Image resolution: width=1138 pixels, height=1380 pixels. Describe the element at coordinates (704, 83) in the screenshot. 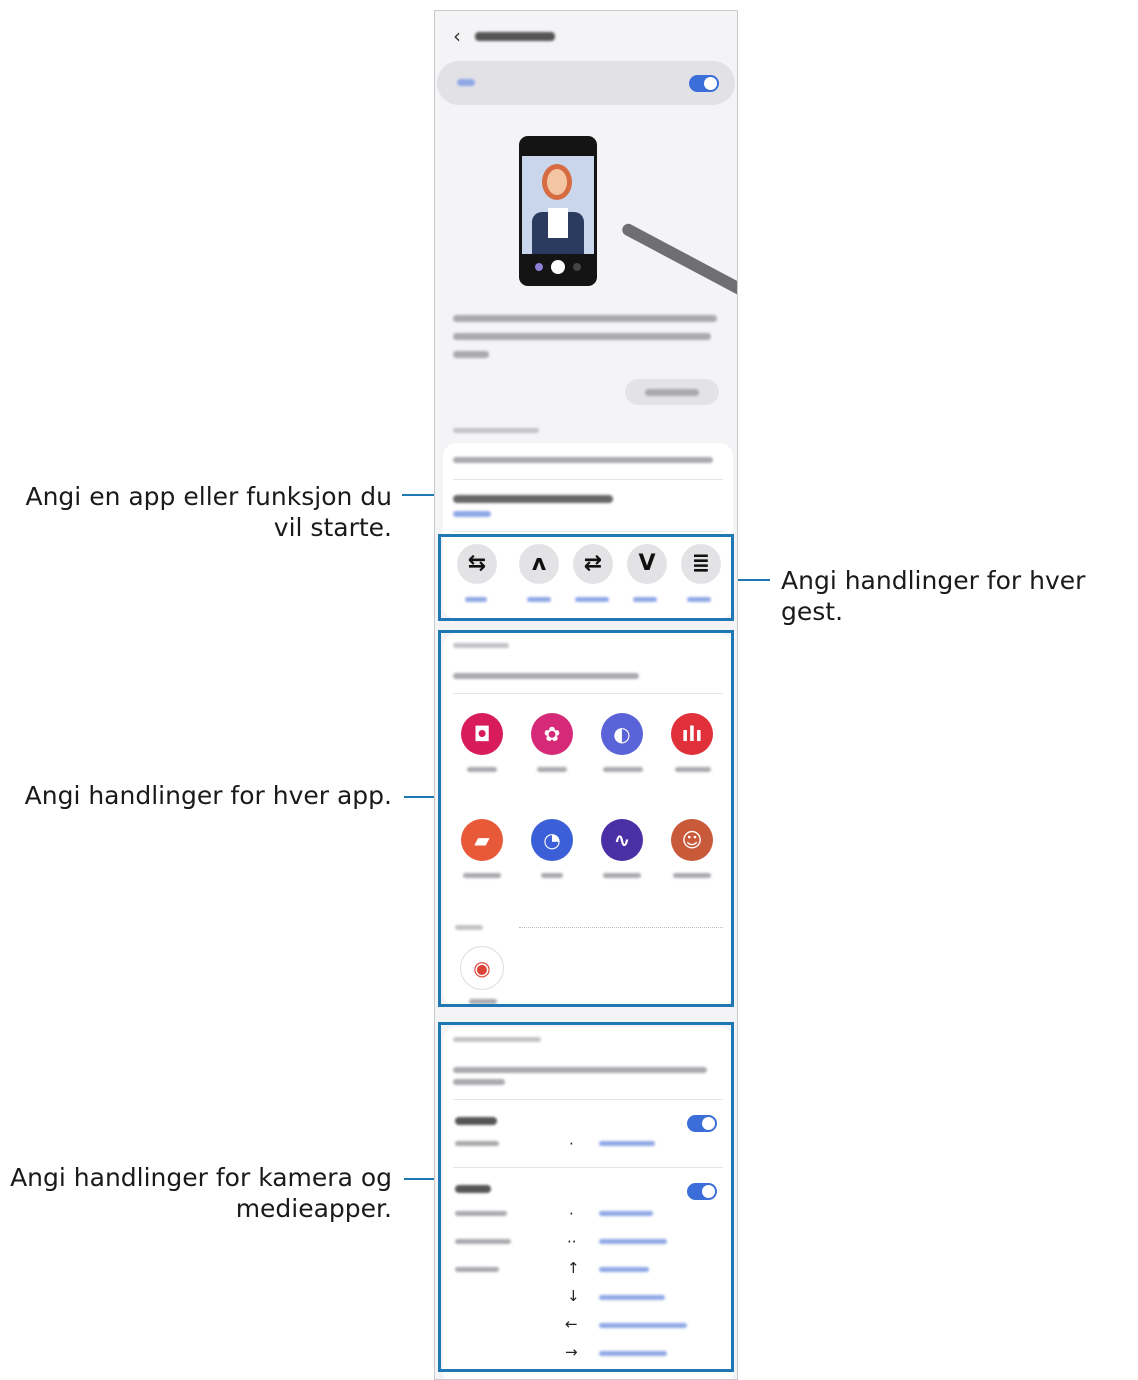

I see `master-switch-toggle` at that location.